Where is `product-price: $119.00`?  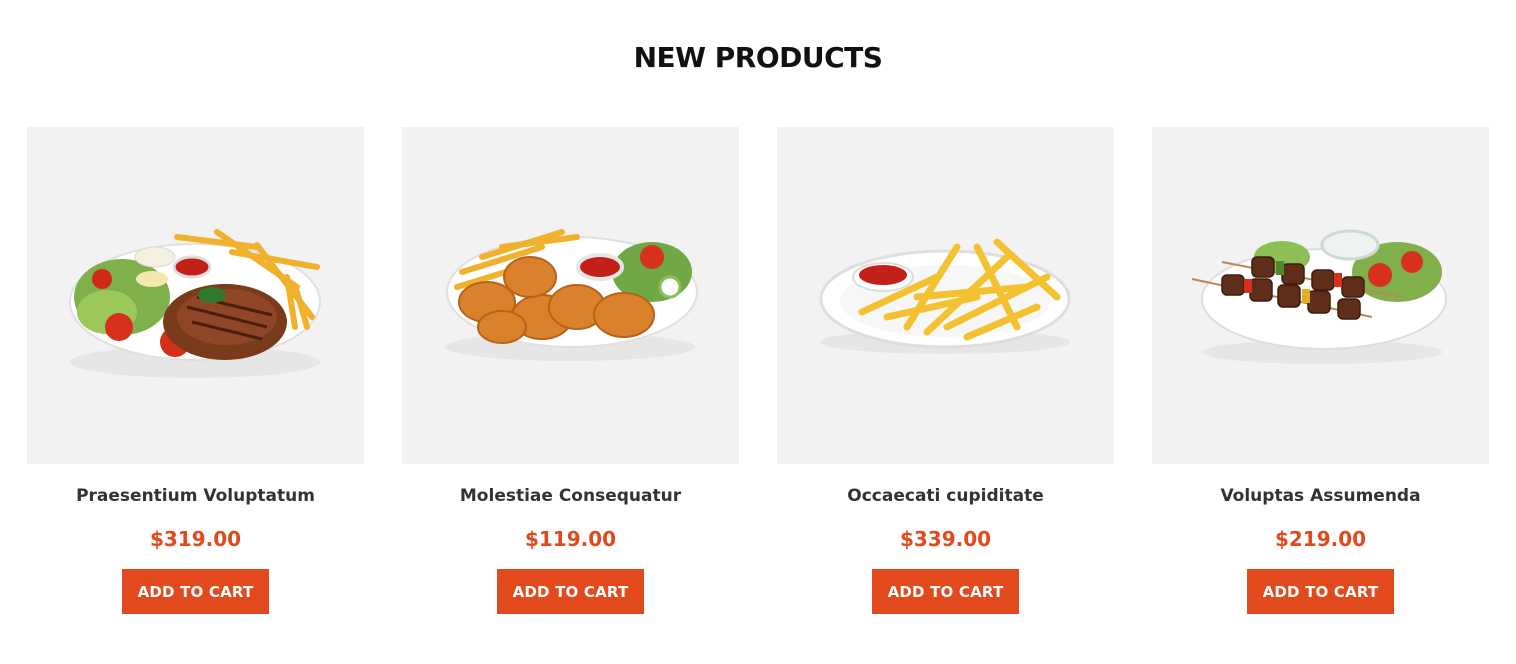
product-price: $119.00 is located at coordinates (570, 539).